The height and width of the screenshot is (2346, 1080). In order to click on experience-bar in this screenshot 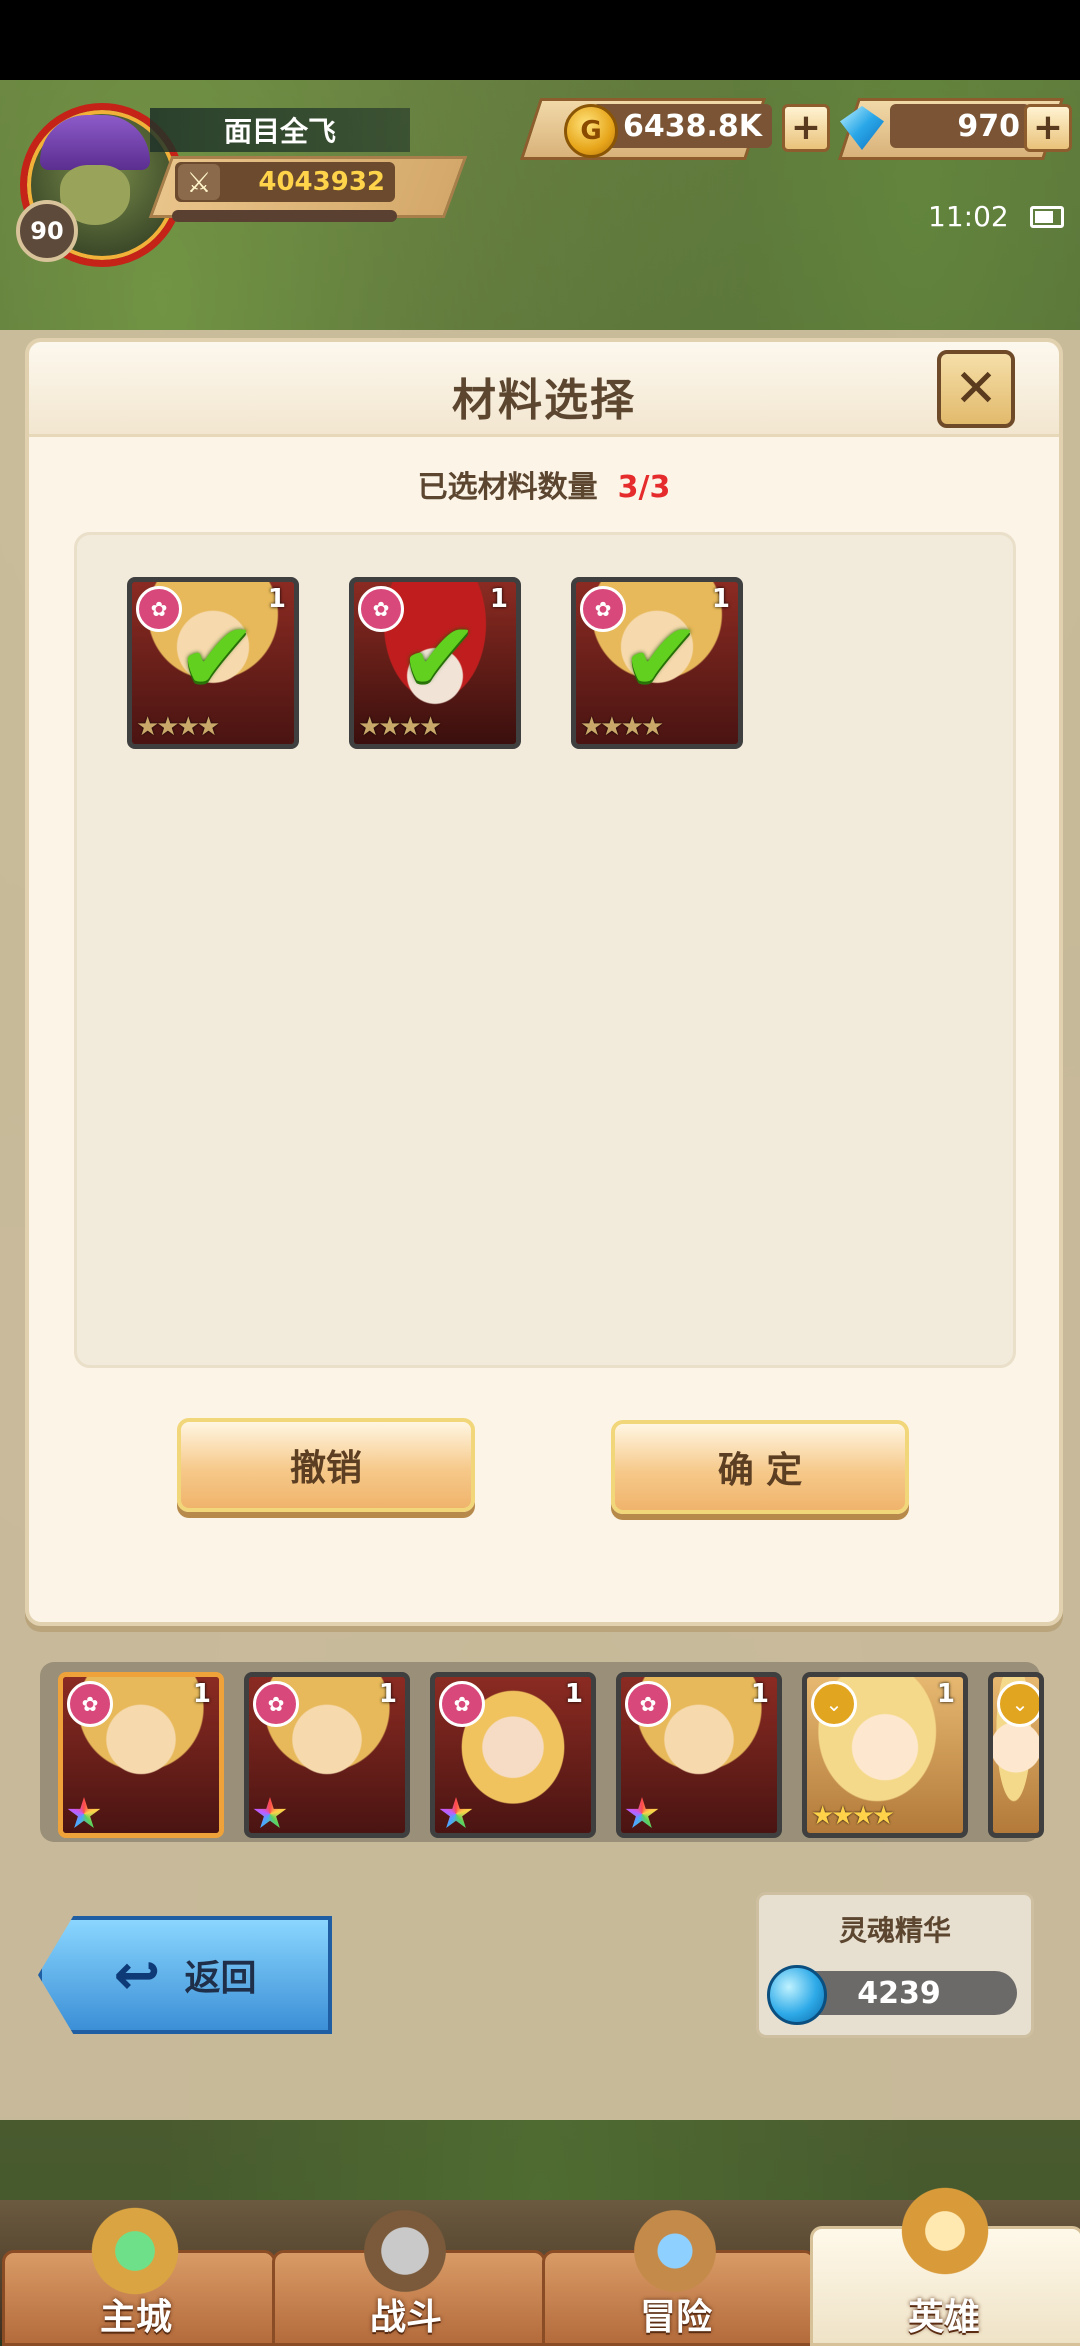, I will do `click(284, 216)`.